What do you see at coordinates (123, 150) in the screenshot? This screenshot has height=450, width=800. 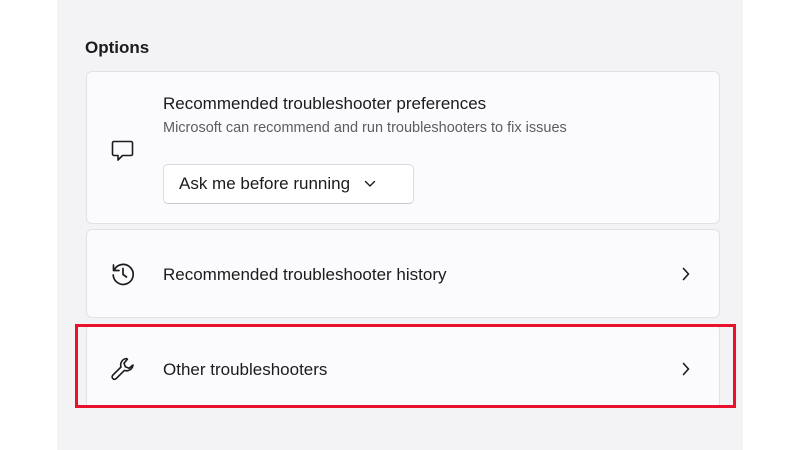 I see `chat-bubble-icon` at bounding box center [123, 150].